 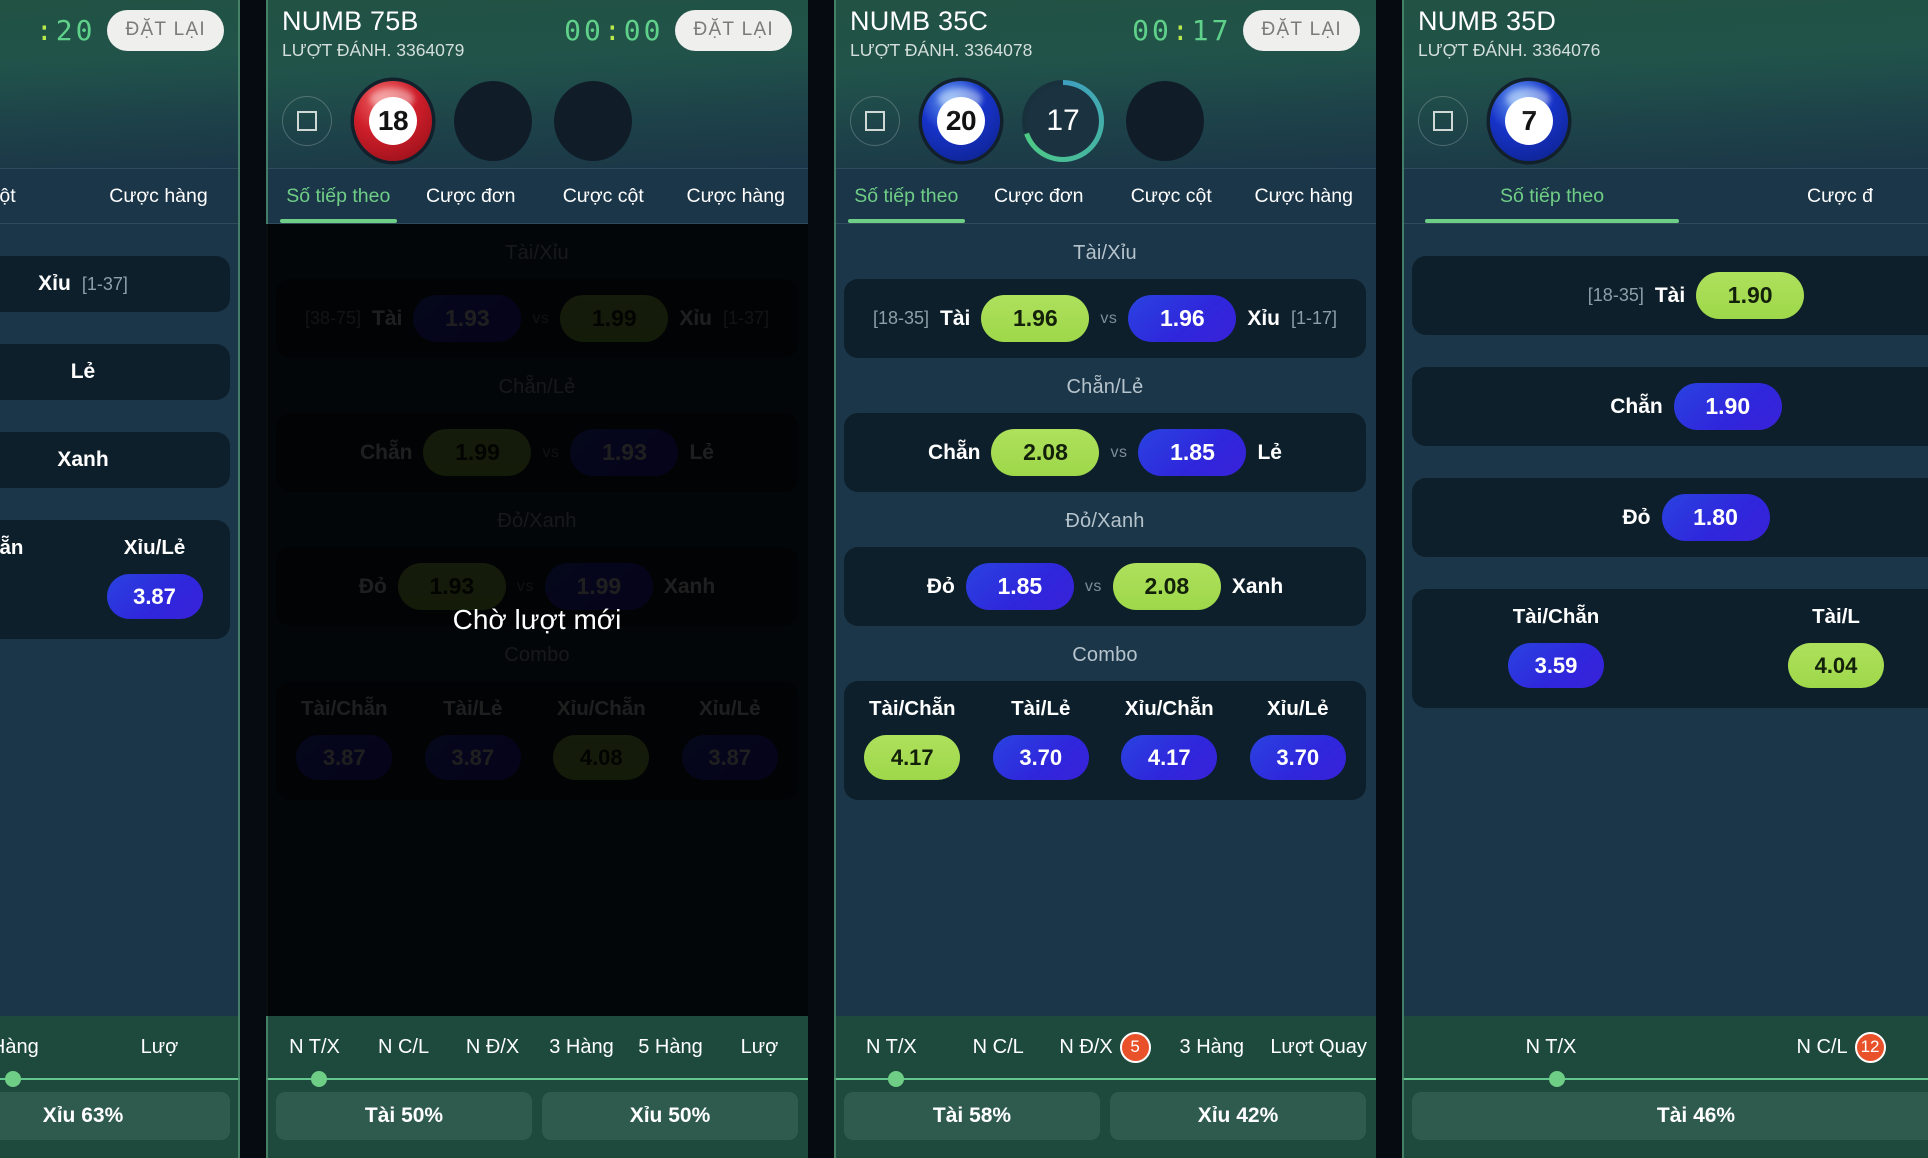 I want to click on history-tab-label: N T/X, so click(x=891, y=1046).